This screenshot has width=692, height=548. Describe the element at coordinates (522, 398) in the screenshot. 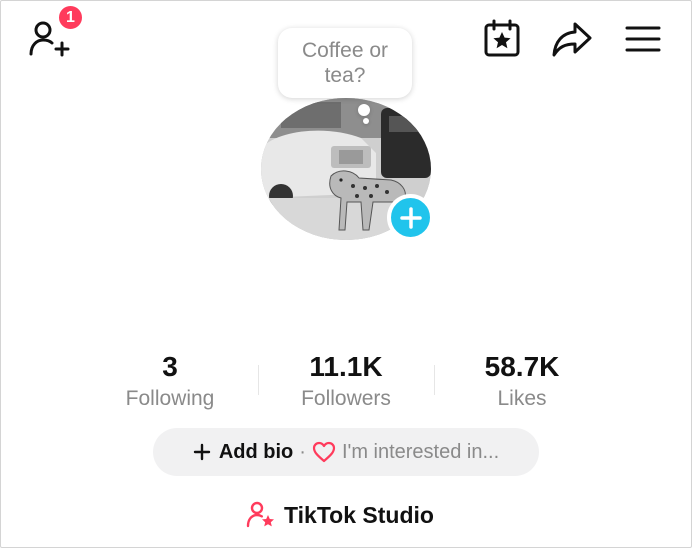

I see `stat-likes-label: Likes` at that location.